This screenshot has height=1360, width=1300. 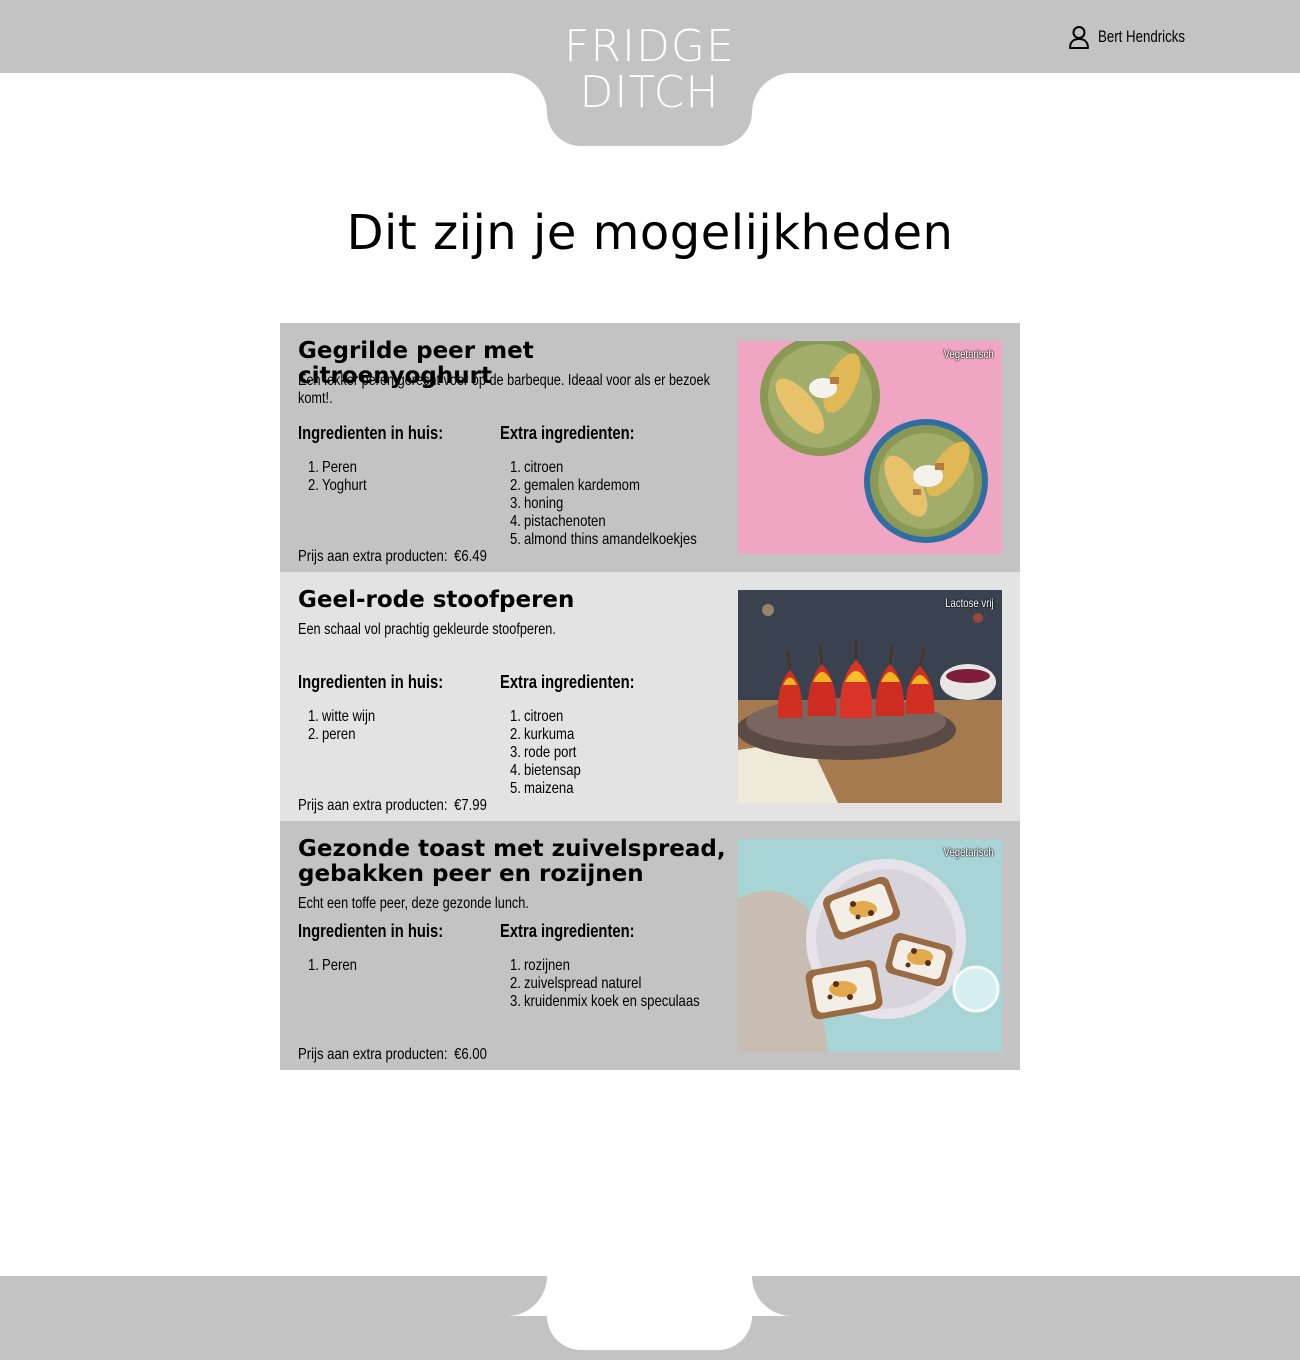 What do you see at coordinates (650, 233) in the screenshot?
I see `page-title: Dit zijn je mogelijkheden` at bounding box center [650, 233].